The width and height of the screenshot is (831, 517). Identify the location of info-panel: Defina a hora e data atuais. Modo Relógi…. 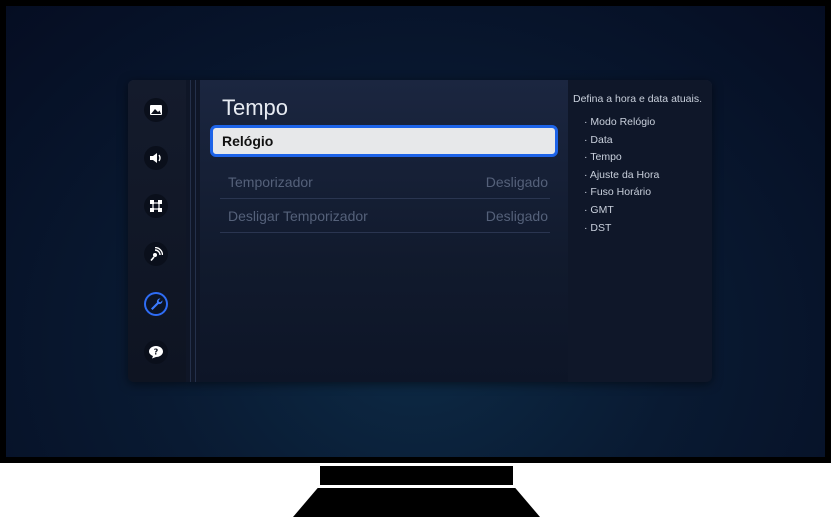
(640, 231).